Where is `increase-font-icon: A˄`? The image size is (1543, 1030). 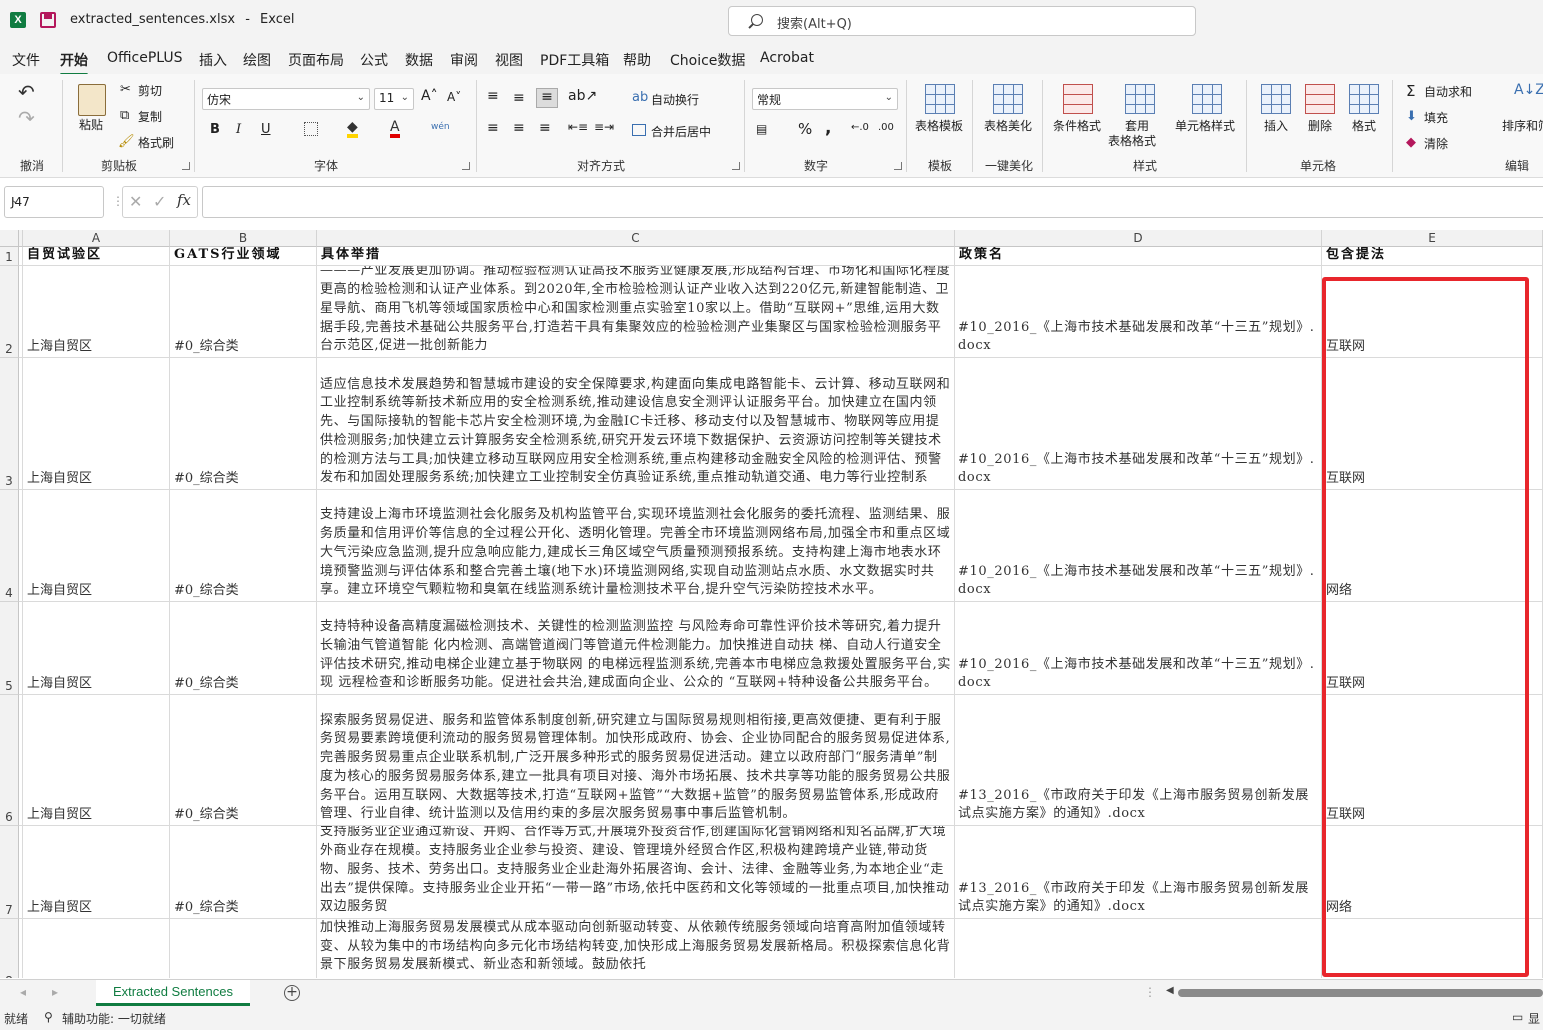
increase-font-icon: A˄ is located at coordinates (429, 96).